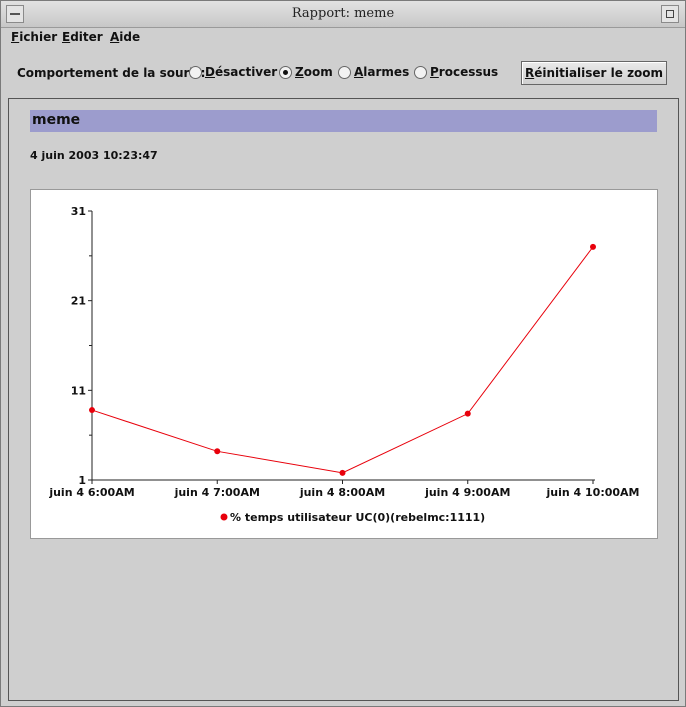 This screenshot has height=707, width=686. What do you see at coordinates (111, 73) in the screenshot?
I see `mouse-behavior-label: Comportement de la souris:` at bounding box center [111, 73].